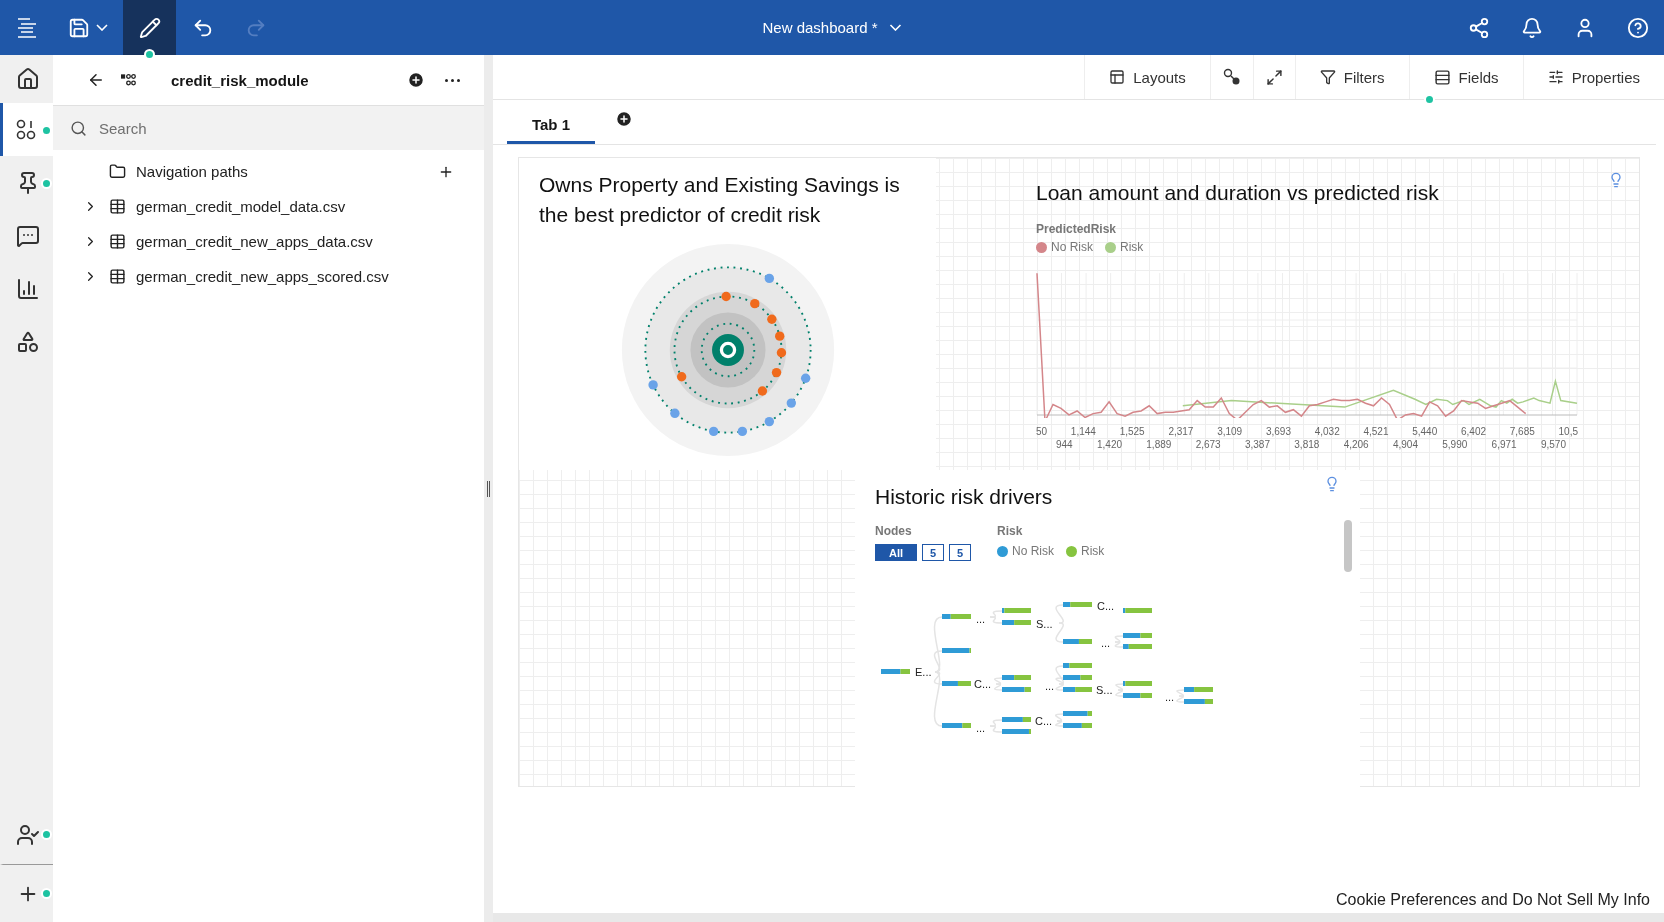 Image resolution: width=1664 pixels, height=922 pixels. I want to click on shapes-icon, so click(28, 341).